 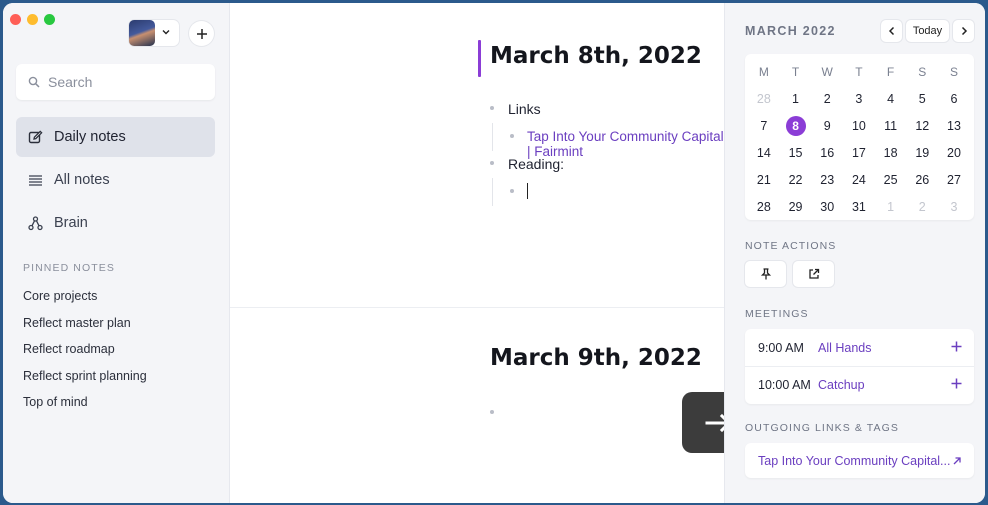 What do you see at coordinates (49, 19) in the screenshot?
I see `zoom-window-button` at bounding box center [49, 19].